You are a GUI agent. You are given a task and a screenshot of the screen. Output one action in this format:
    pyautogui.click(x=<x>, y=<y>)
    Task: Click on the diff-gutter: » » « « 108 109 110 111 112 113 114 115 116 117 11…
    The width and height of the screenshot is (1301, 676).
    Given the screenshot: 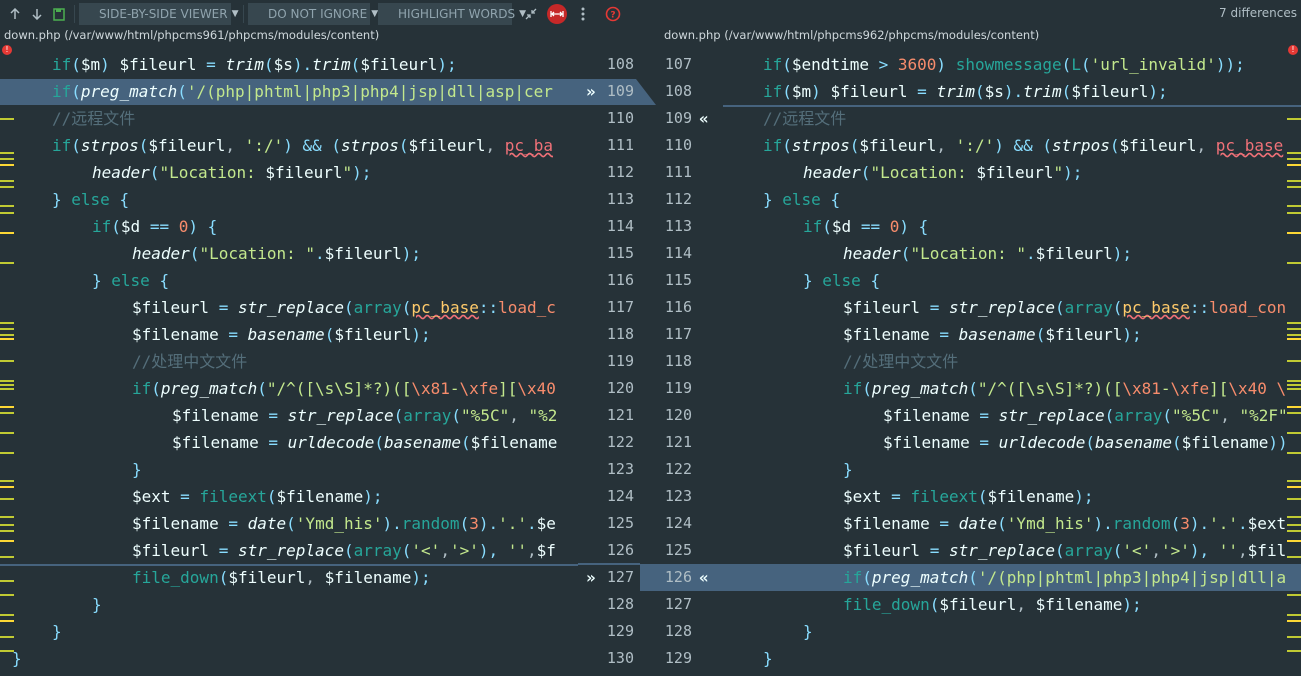 What is the action you would take?
    pyautogui.click(x=650, y=363)
    